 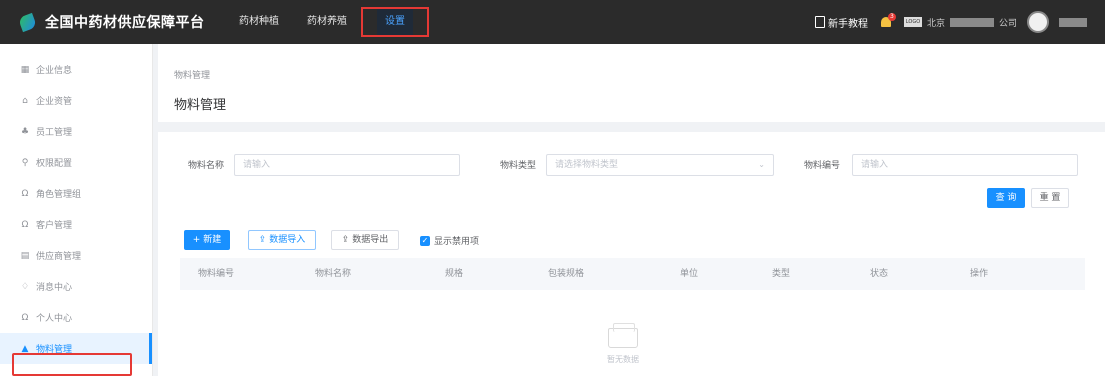 What do you see at coordinates (879, 274) in the screenshot?
I see `column-header: 状态` at bounding box center [879, 274].